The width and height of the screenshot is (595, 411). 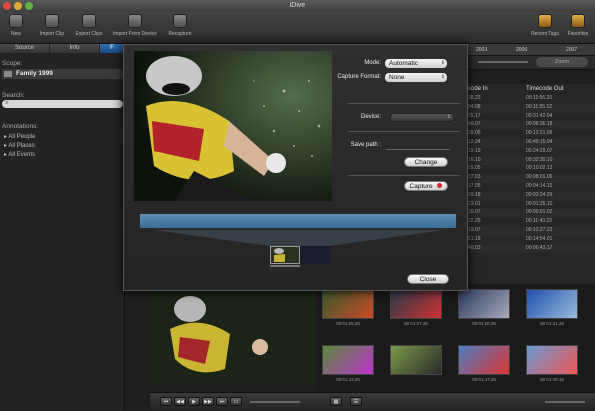 What do you see at coordinates (19, 145) in the screenshot?
I see `annotation-all-places: ▸ All Places` at bounding box center [19, 145].